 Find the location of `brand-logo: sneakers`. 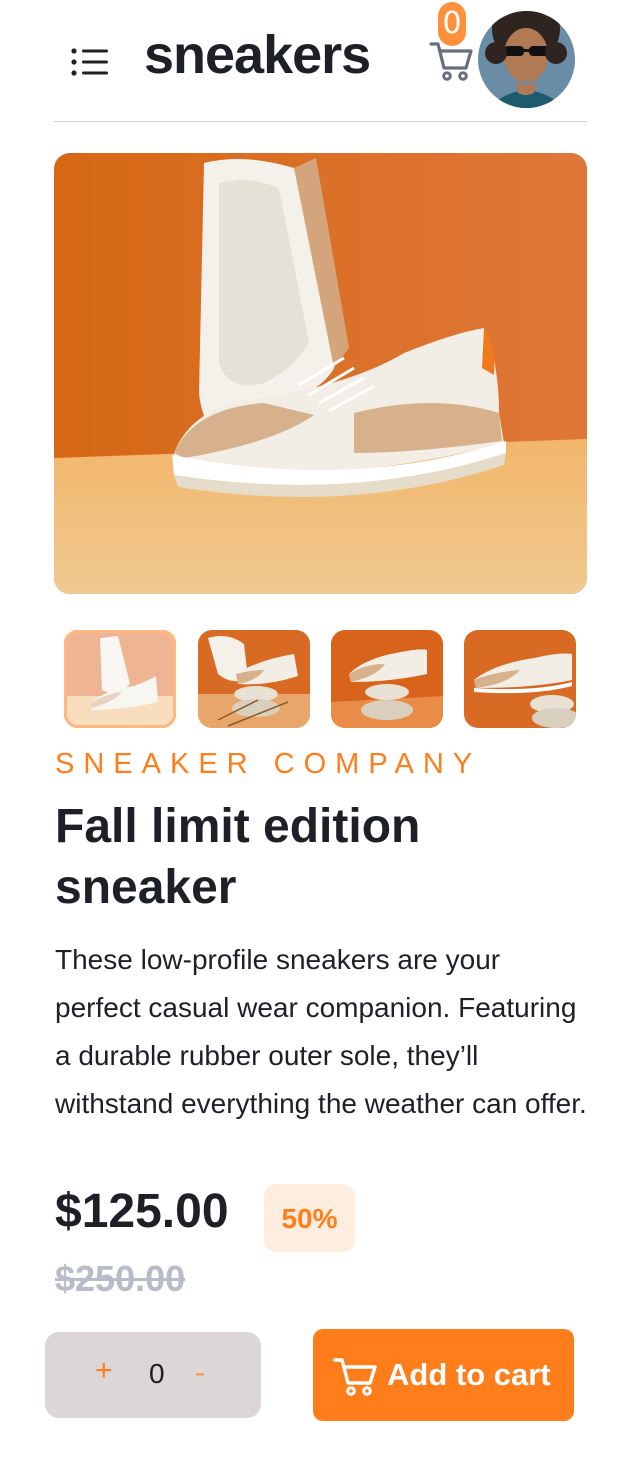

brand-logo: sneakers is located at coordinates (257, 55).